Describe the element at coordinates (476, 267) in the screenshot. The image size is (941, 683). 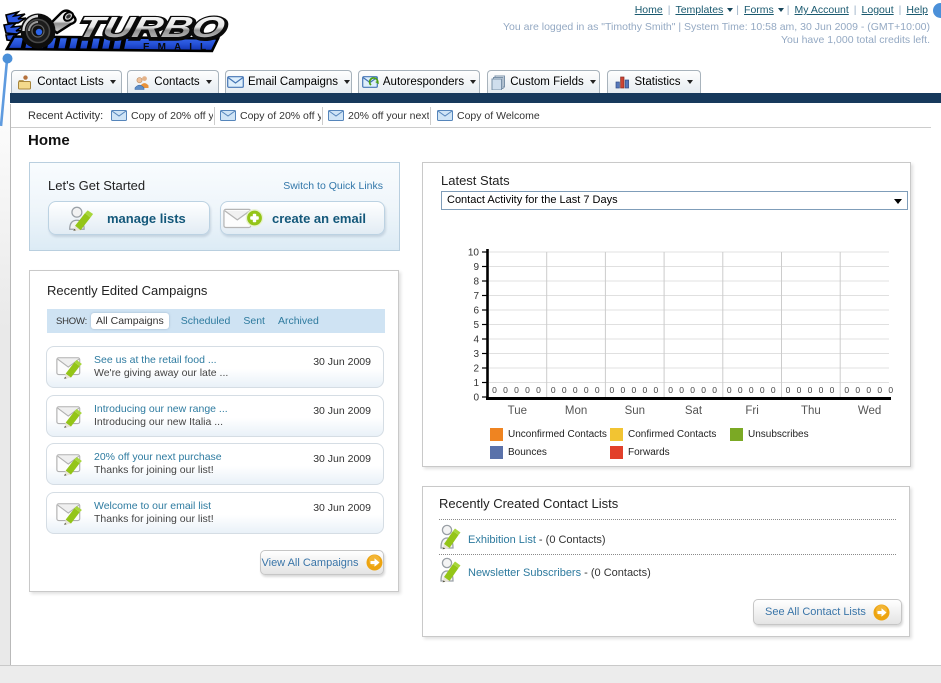
I see `svg-text: 9` at that location.